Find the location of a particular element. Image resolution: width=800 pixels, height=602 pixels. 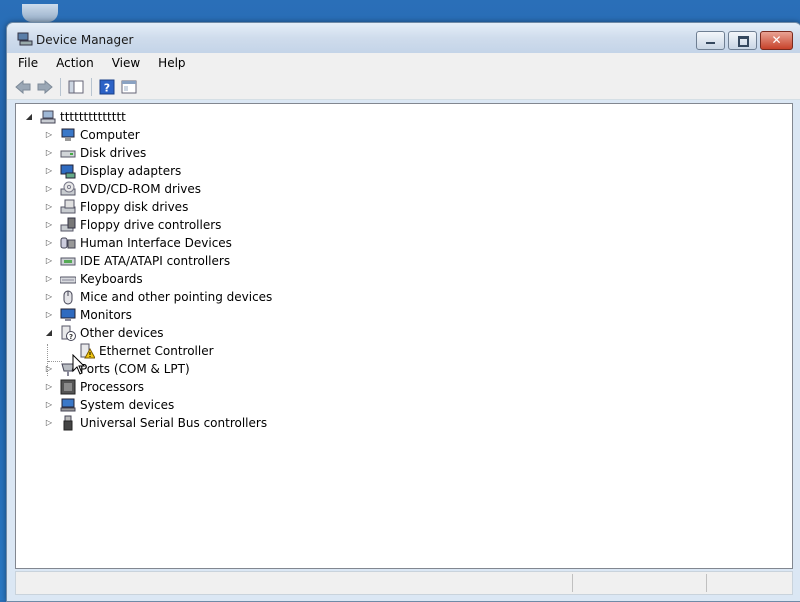

tree-item-label: Ports (COM & LPT) is located at coordinates (135, 369).